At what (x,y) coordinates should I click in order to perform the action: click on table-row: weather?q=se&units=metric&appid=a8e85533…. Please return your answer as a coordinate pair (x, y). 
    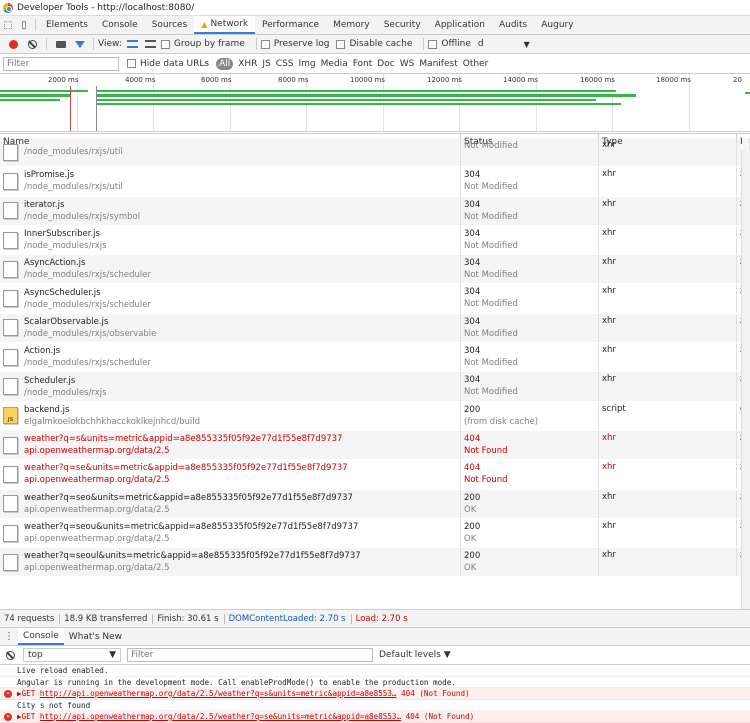
    Looking at the image, I should click on (375, 475).